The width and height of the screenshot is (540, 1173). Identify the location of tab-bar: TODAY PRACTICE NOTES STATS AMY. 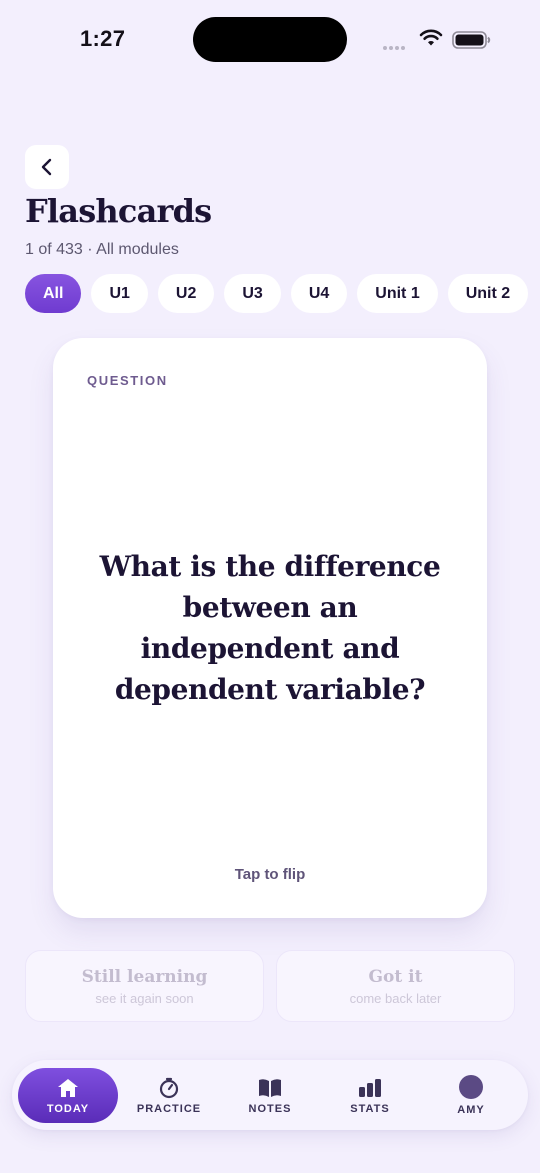
(270, 1095).